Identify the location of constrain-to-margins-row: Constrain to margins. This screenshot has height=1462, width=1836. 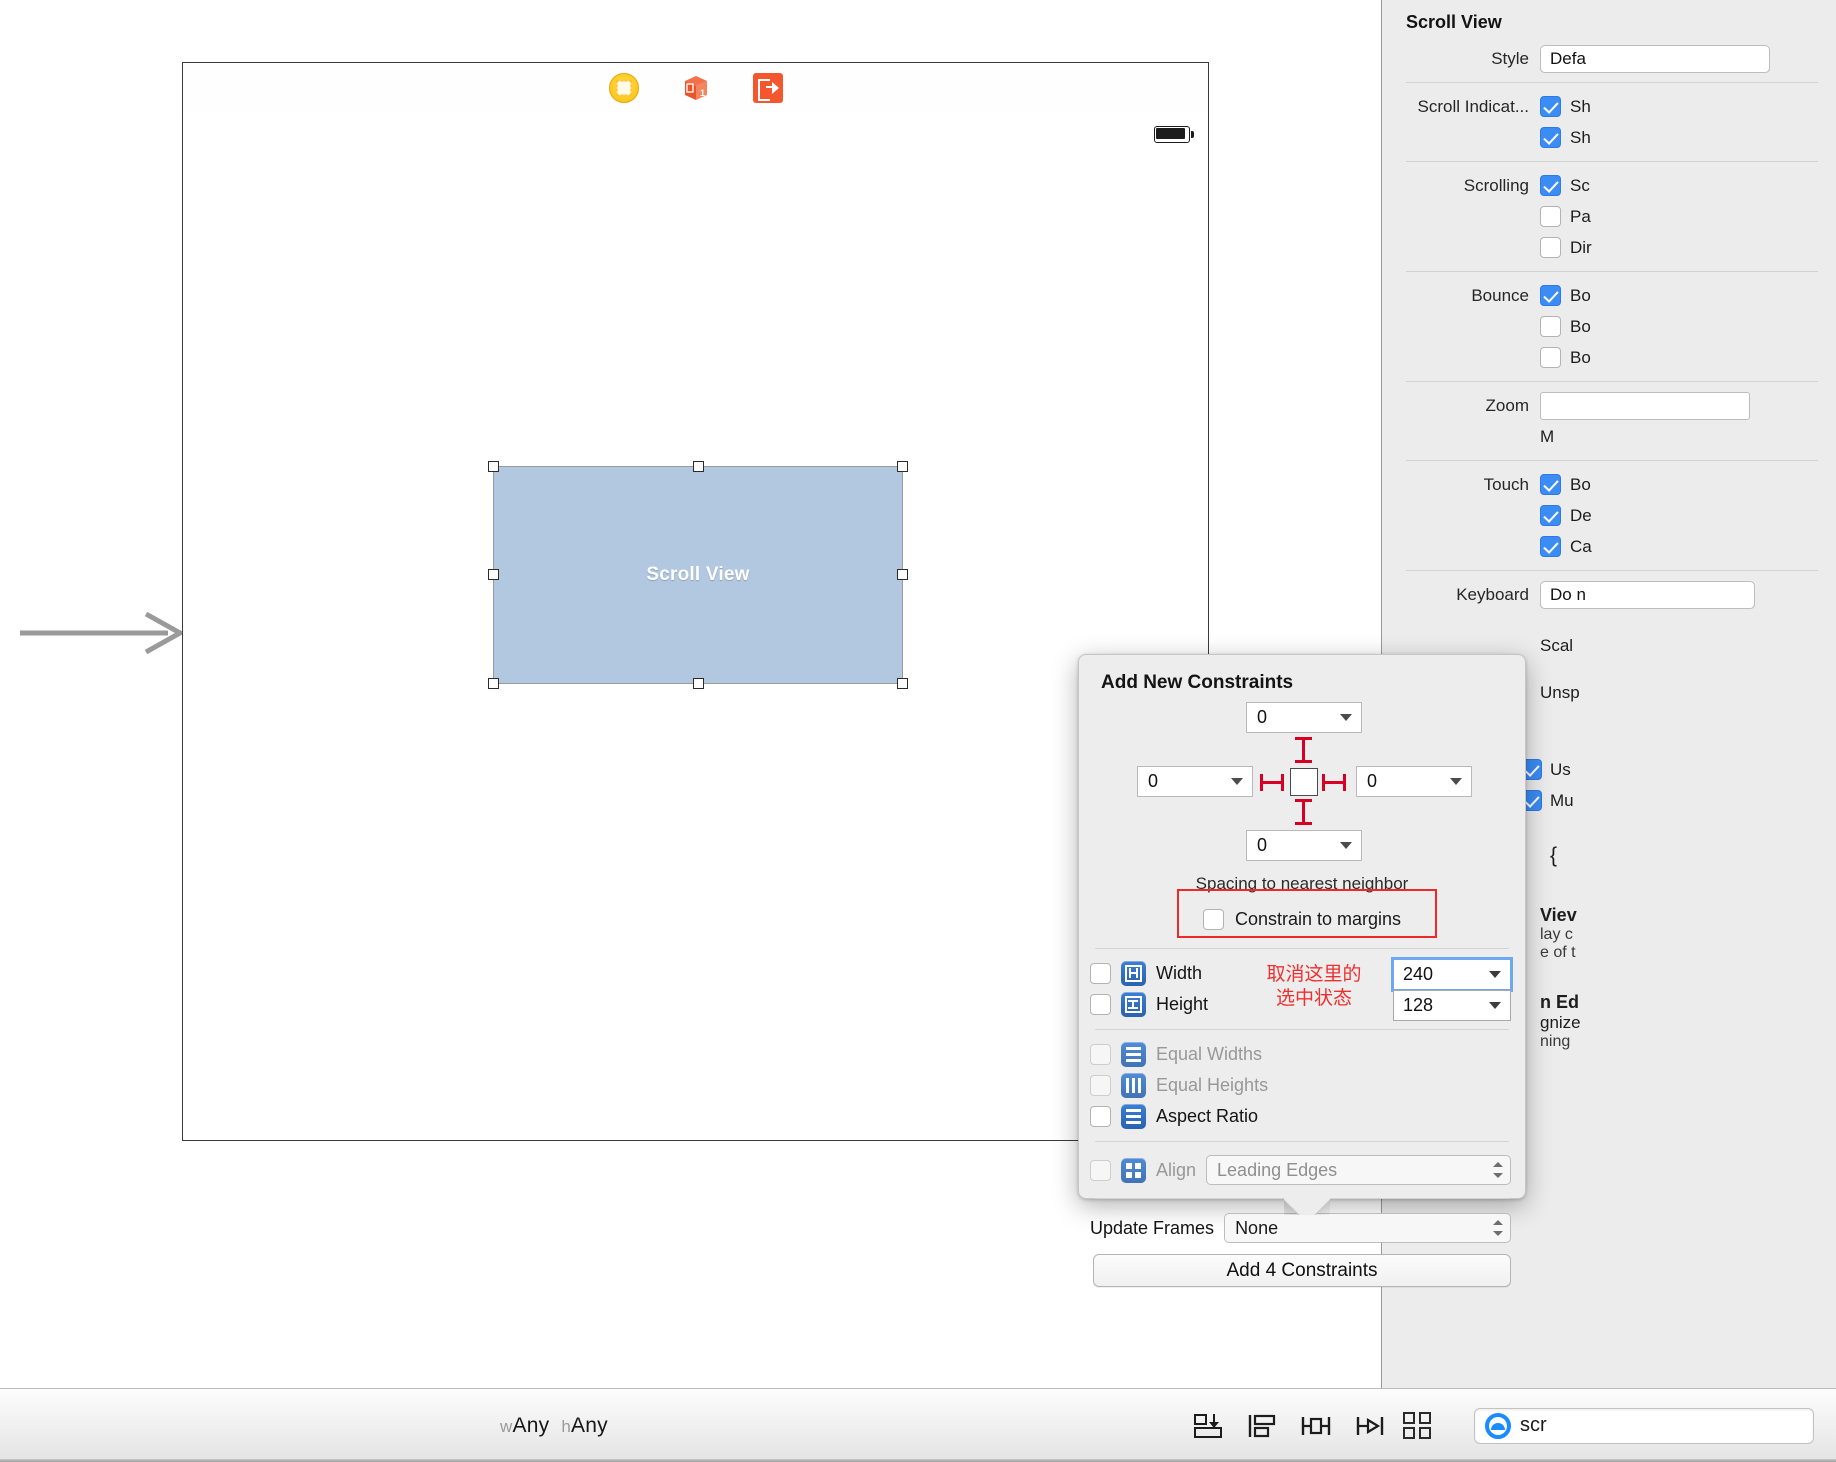
(1302, 919).